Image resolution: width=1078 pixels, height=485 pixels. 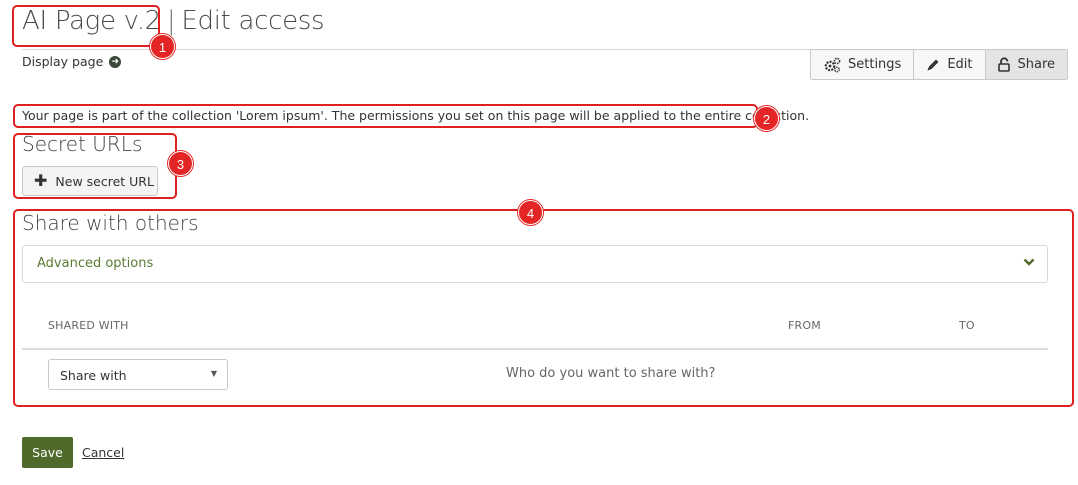 I want to click on edit-button: Edit, so click(x=950, y=64).